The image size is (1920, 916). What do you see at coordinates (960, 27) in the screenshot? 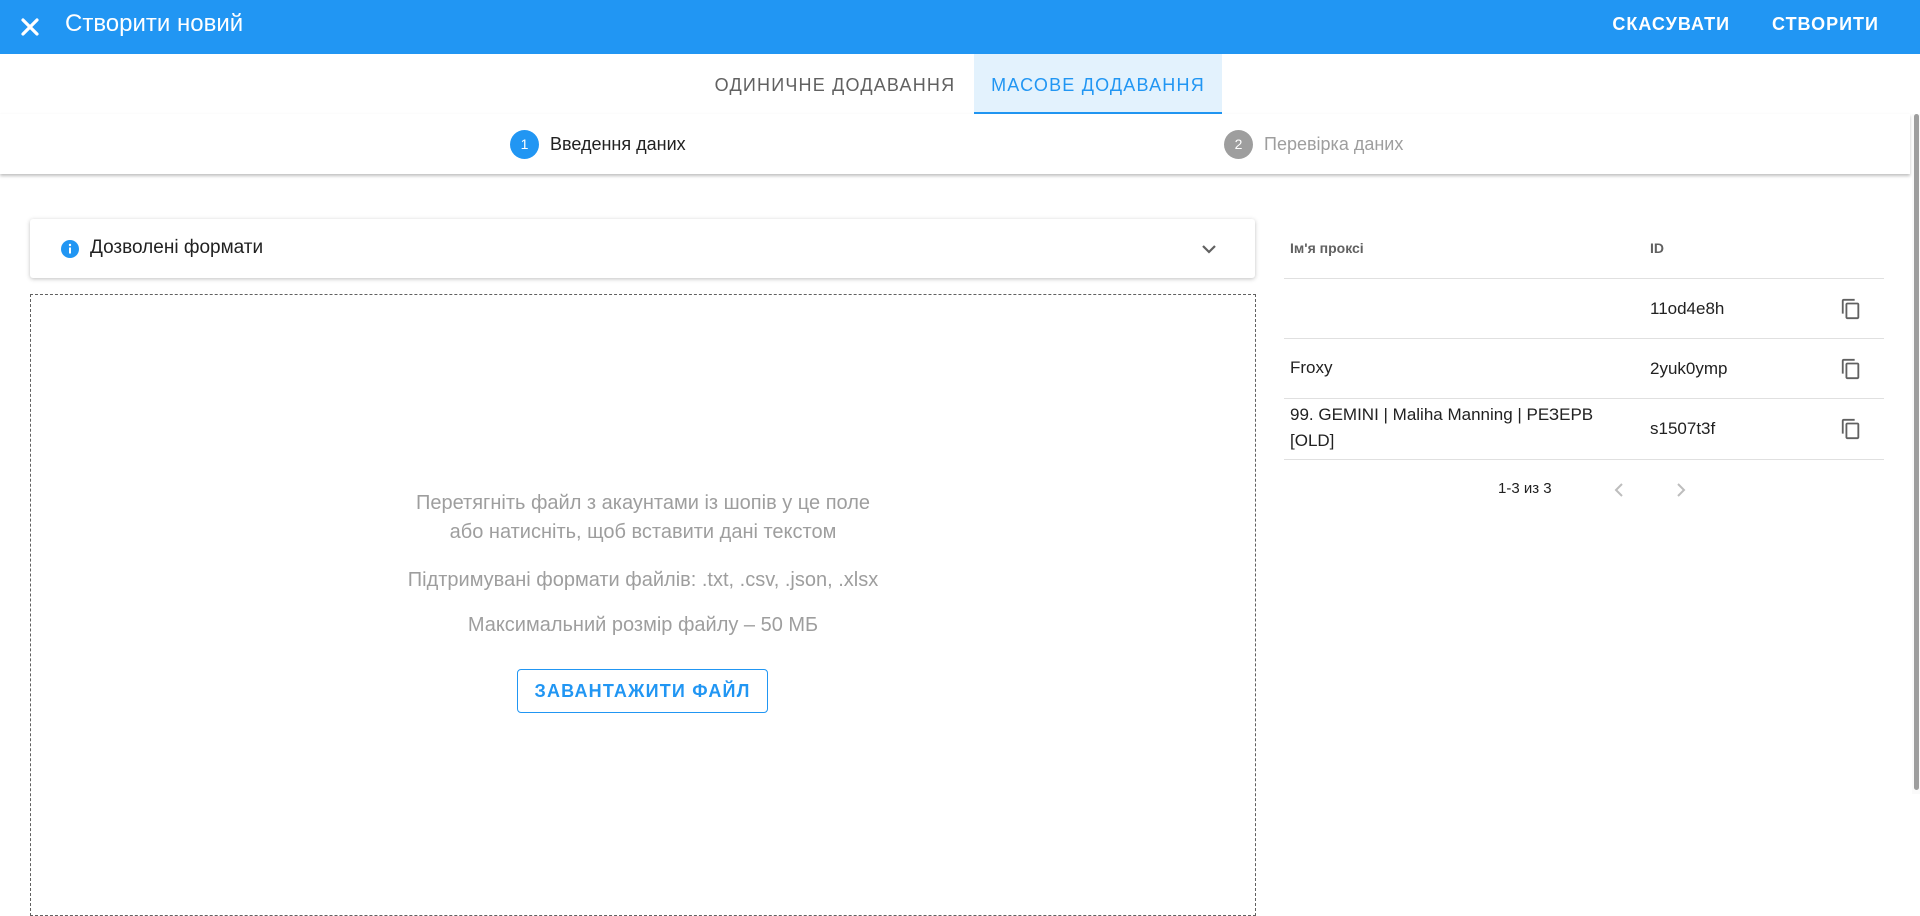
I see `app-bar: Створити новий СКАСУВАТИ СТВОРИТИ` at bounding box center [960, 27].